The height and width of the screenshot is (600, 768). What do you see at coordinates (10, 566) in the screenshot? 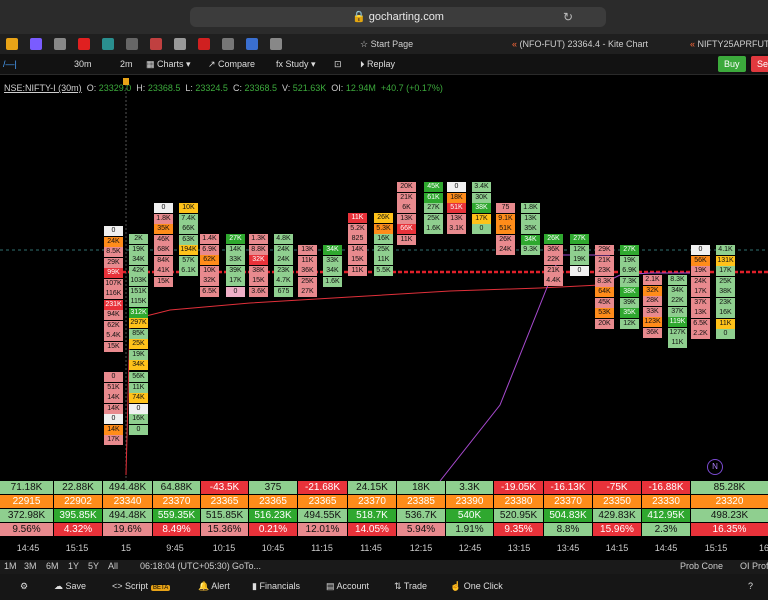
I see `range-1m: 1M` at bounding box center [10, 566].